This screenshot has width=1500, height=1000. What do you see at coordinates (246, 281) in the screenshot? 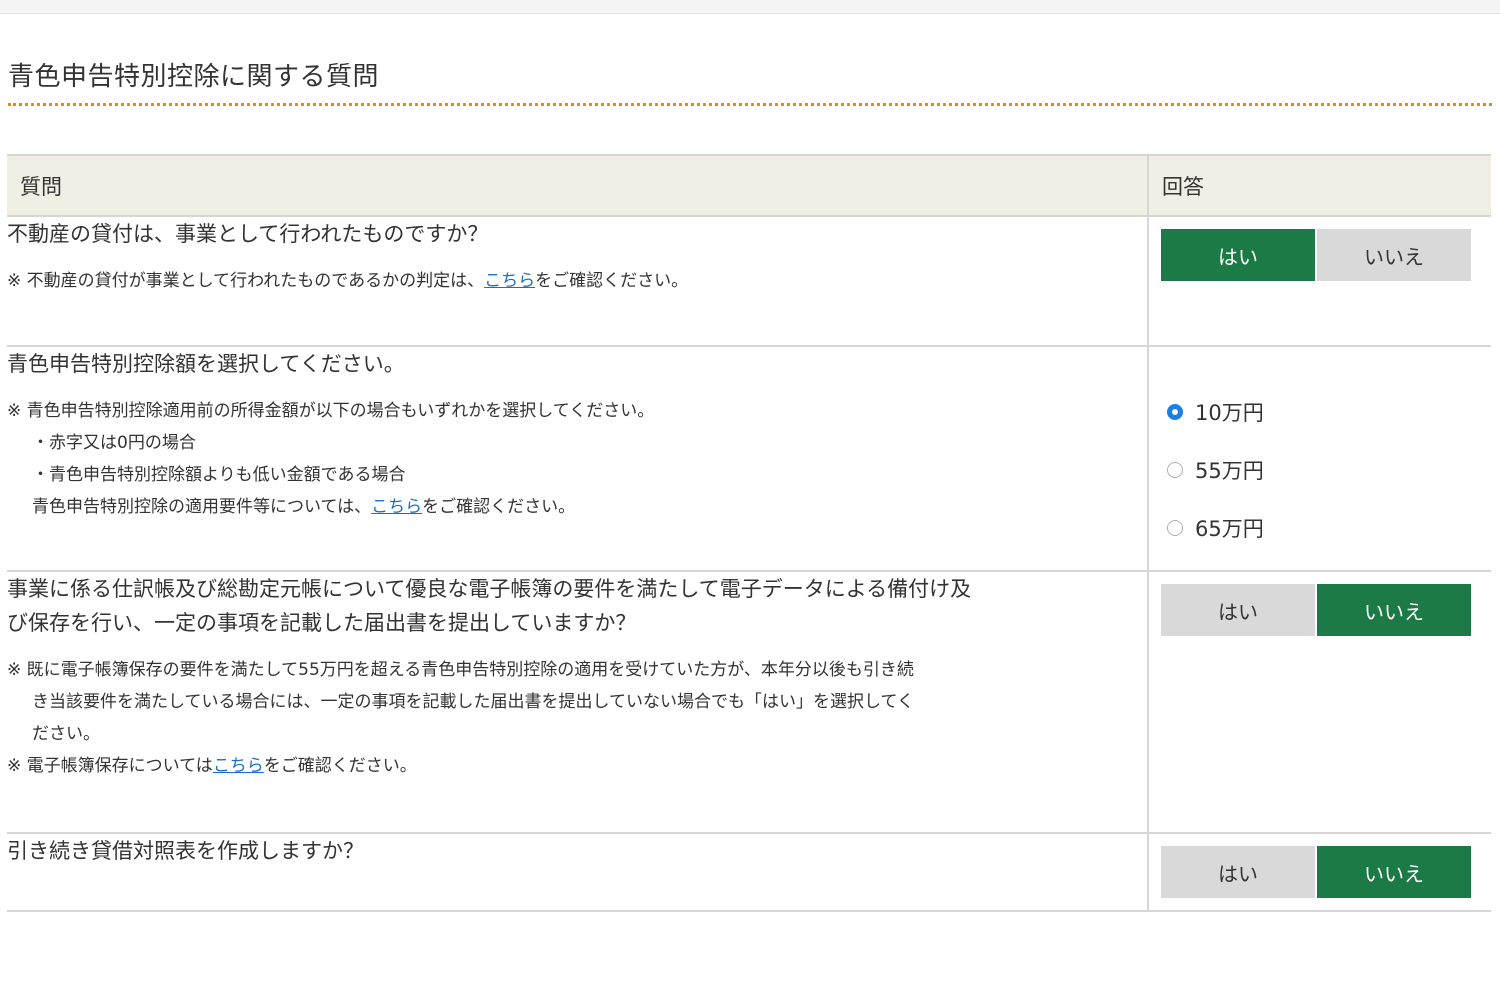
I see `note-text: ※ 不動産の貸付が事業として行われたものであるかの判定は、` at bounding box center [246, 281].